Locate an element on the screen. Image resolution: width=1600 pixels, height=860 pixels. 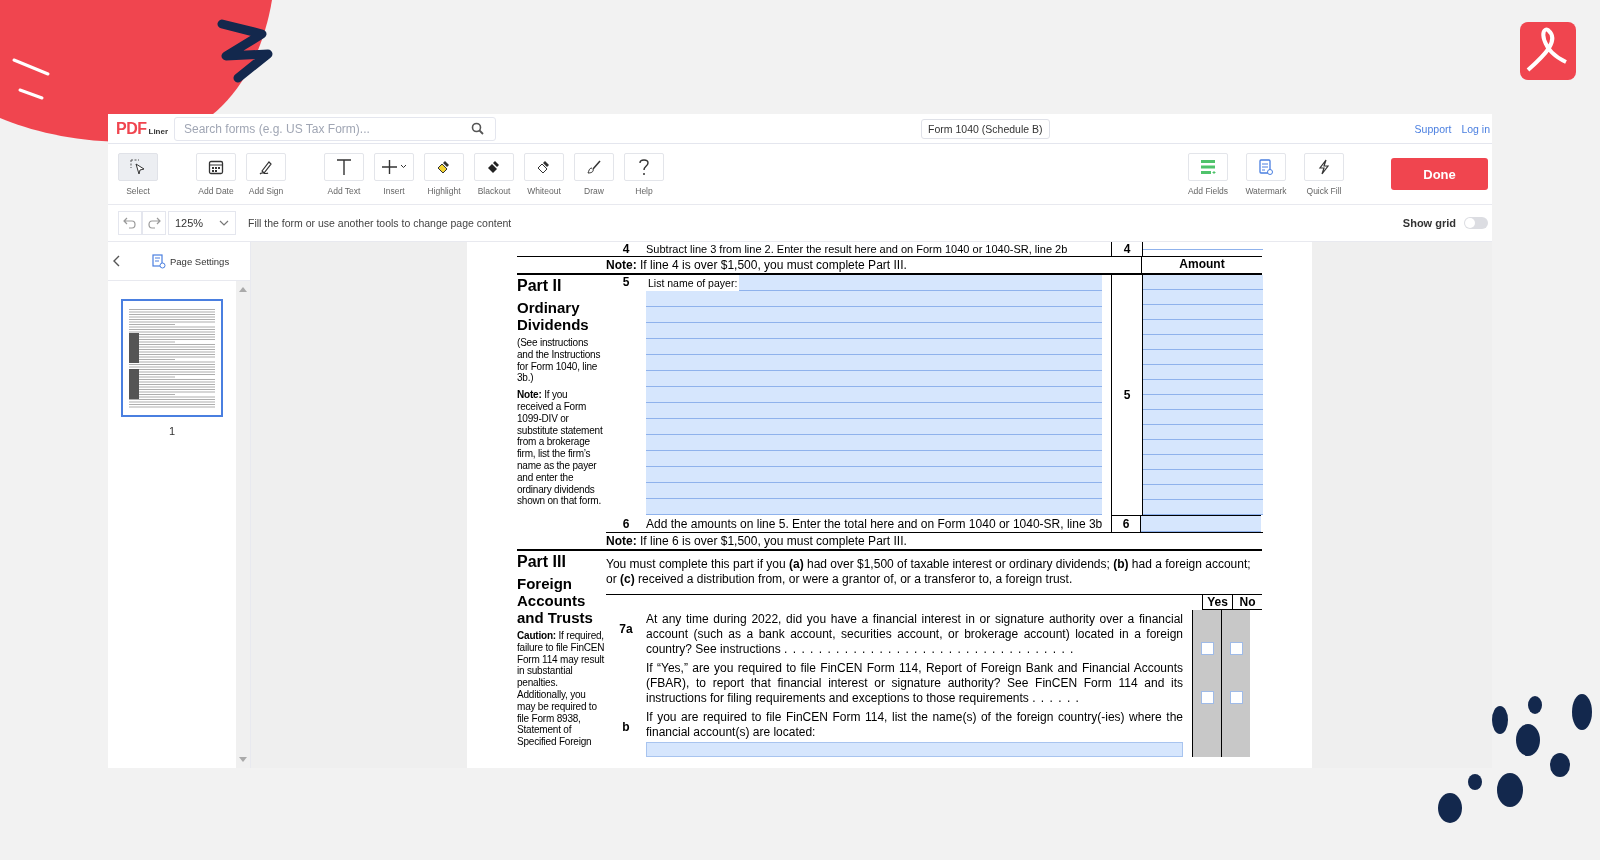
question-text: If “Yes,” are you required to file FinCEN Form 114, Report of Foreign Bank and Financial Accounts (FBAR), to report that financial interest or signature authority? See FinCEN Form 114 and its instructions for filing requirements and exceptions to those requirements . . . . . . is located at coordinates (914, 683).